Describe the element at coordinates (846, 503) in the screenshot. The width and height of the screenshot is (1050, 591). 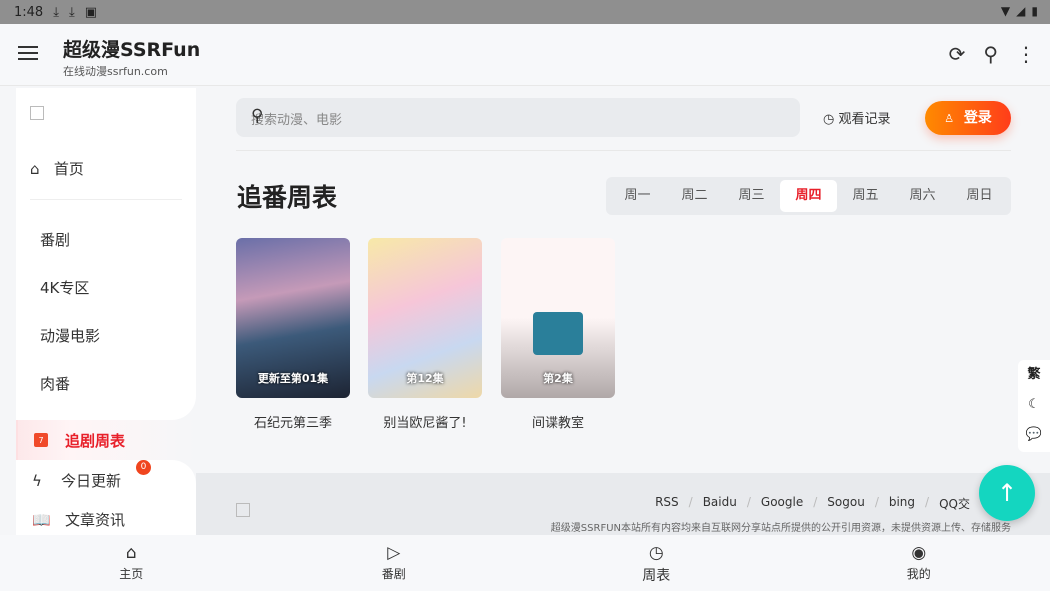
I see `footer-link: Sogou` at that location.